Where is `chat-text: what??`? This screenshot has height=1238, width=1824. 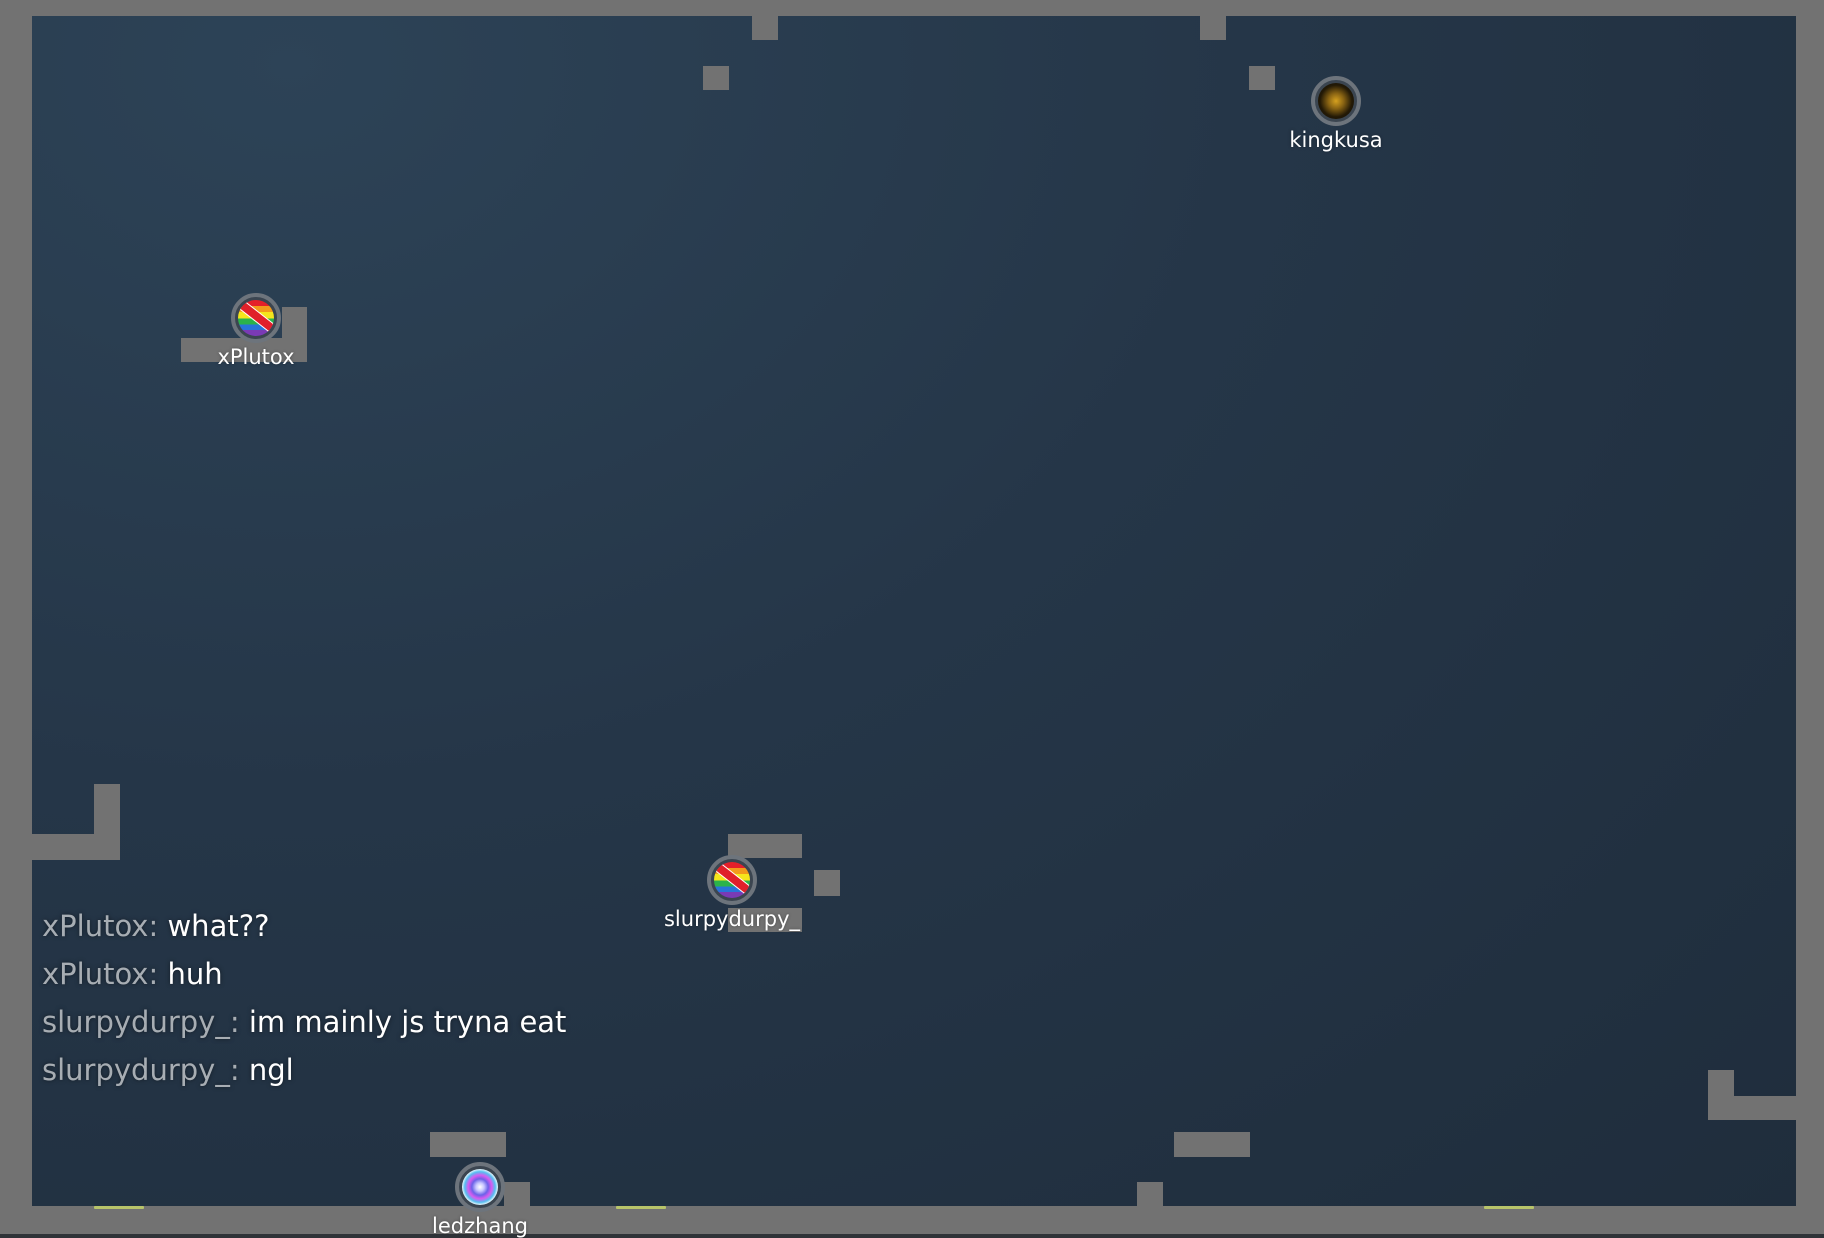
chat-text: what?? is located at coordinates (218, 926).